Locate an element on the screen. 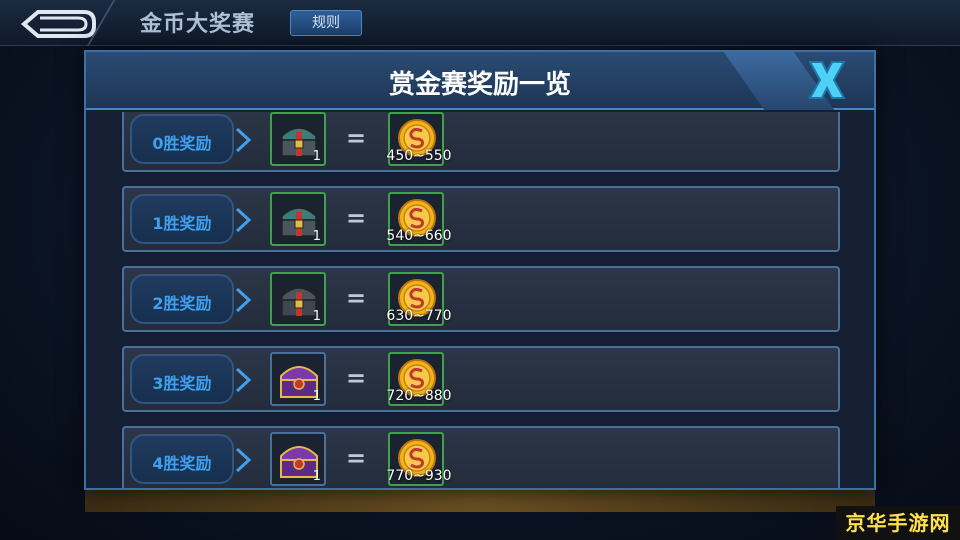 Image resolution: width=960 pixels, height=540 pixels. page-title: 金币大奖赛 is located at coordinates (198, 24).